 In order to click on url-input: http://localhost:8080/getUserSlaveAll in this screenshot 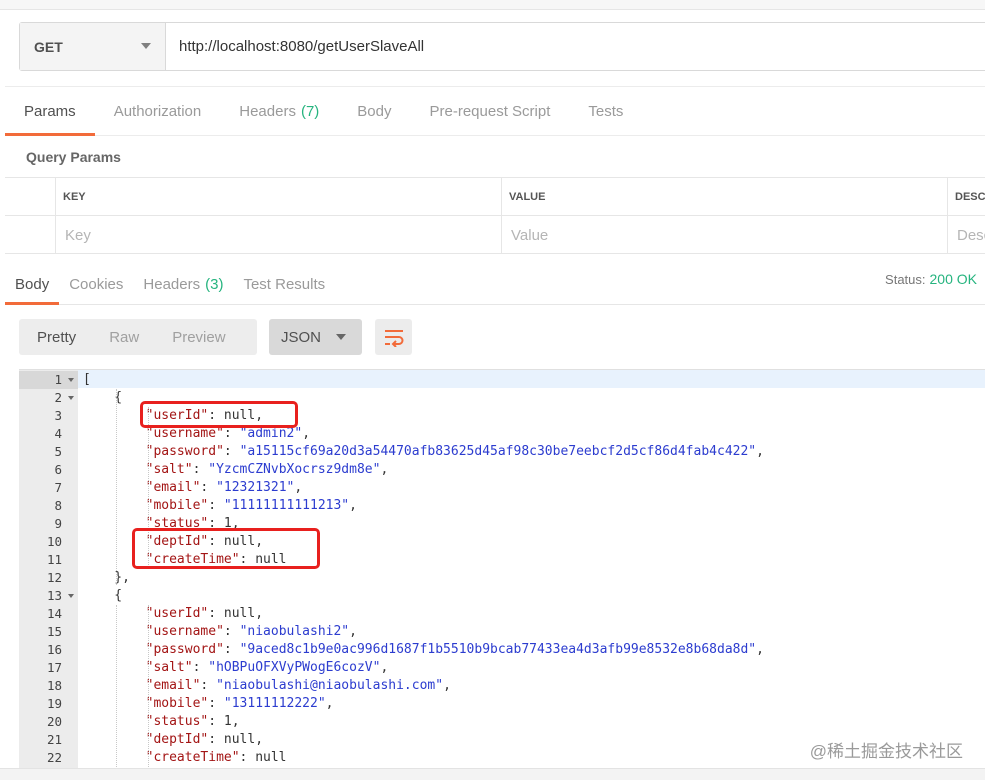, I will do `click(575, 46)`.